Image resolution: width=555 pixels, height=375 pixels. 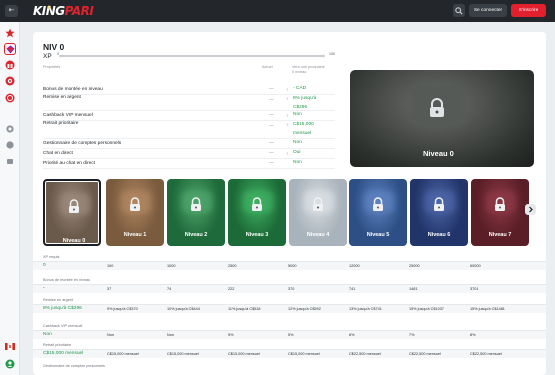 What do you see at coordinates (352, 335) in the screenshot?
I see `table-cell: 6%` at bounding box center [352, 335].